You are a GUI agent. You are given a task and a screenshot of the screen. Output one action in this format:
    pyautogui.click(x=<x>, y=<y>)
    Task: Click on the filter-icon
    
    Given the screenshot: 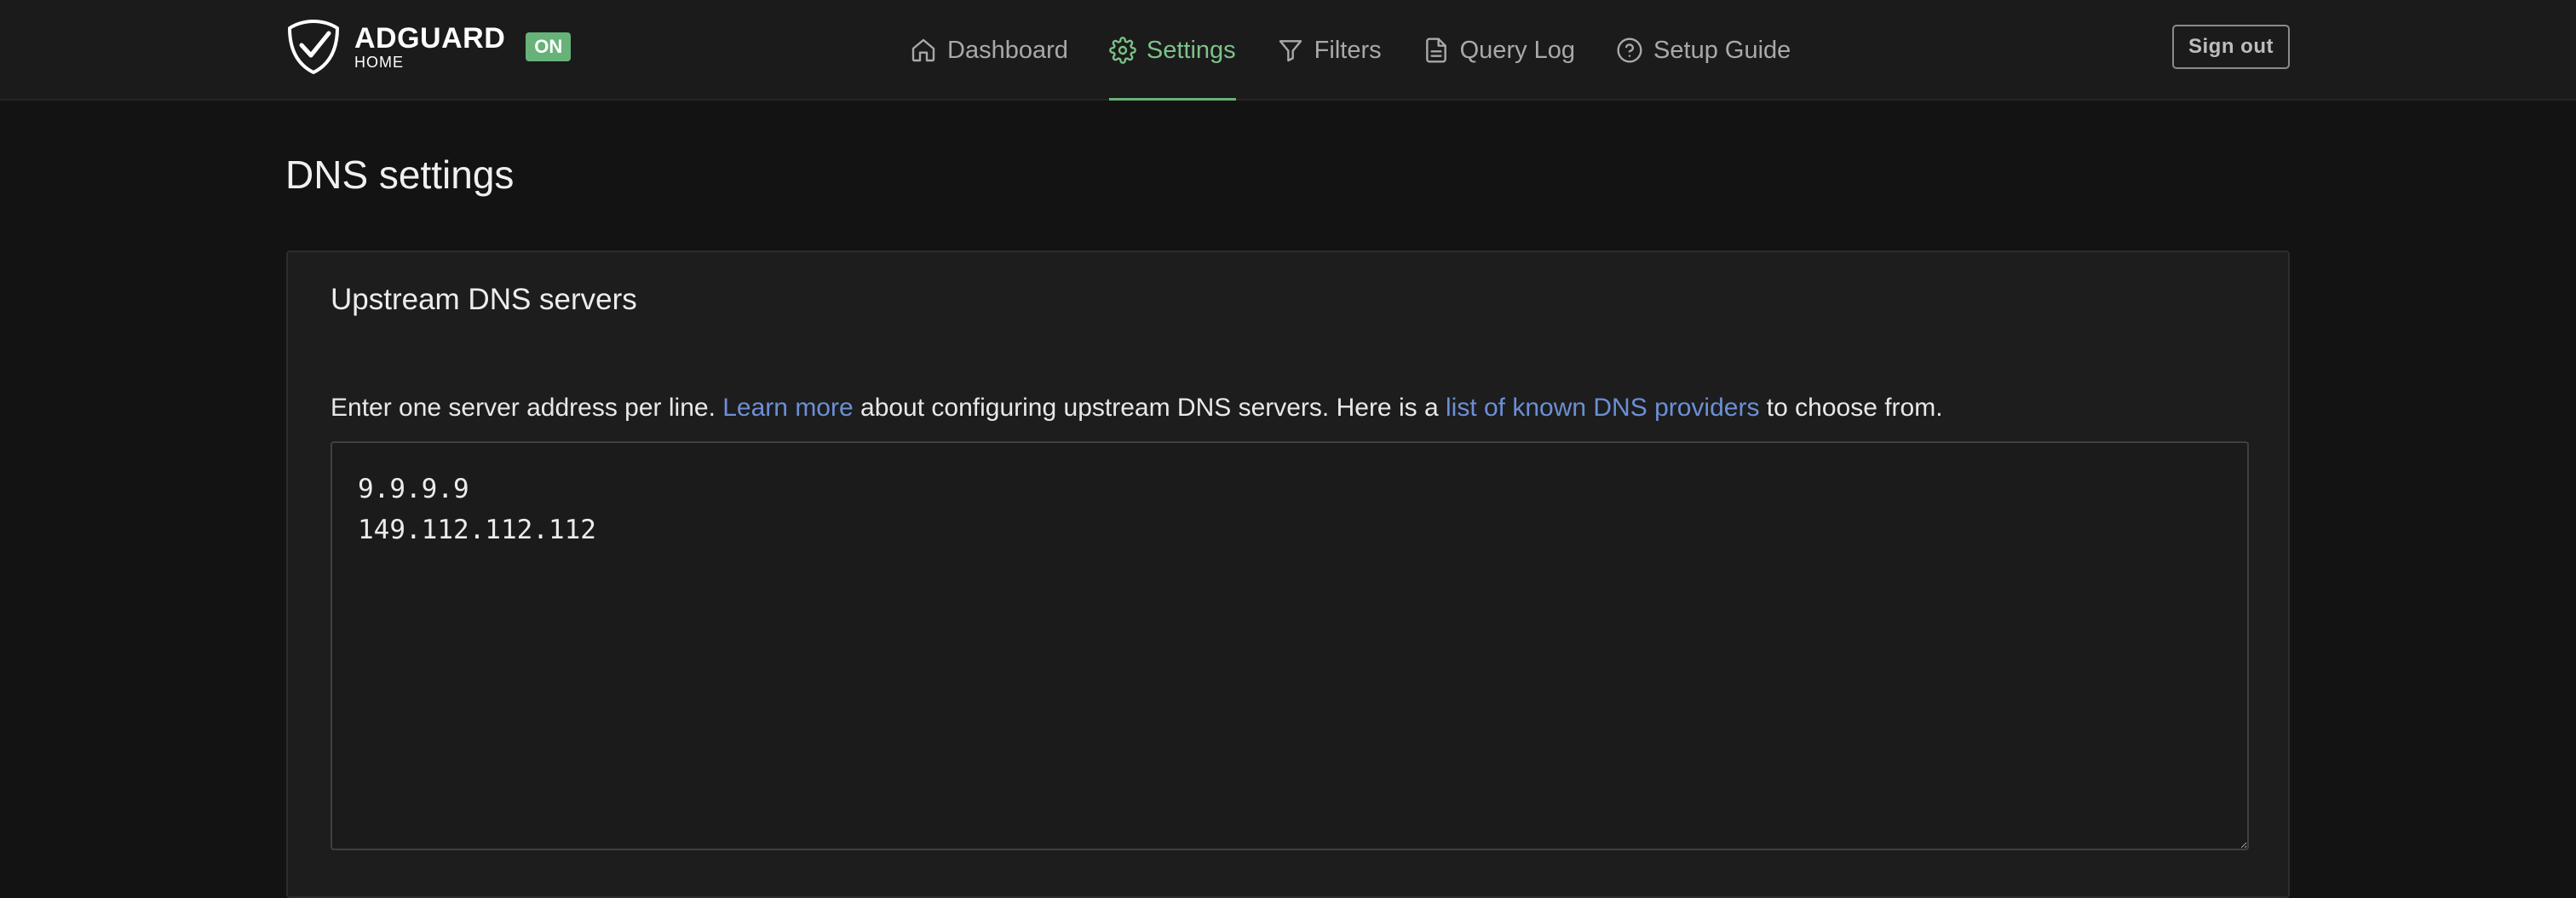 What is the action you would take?
    pyautogui.click(x=1290, y=51)
    